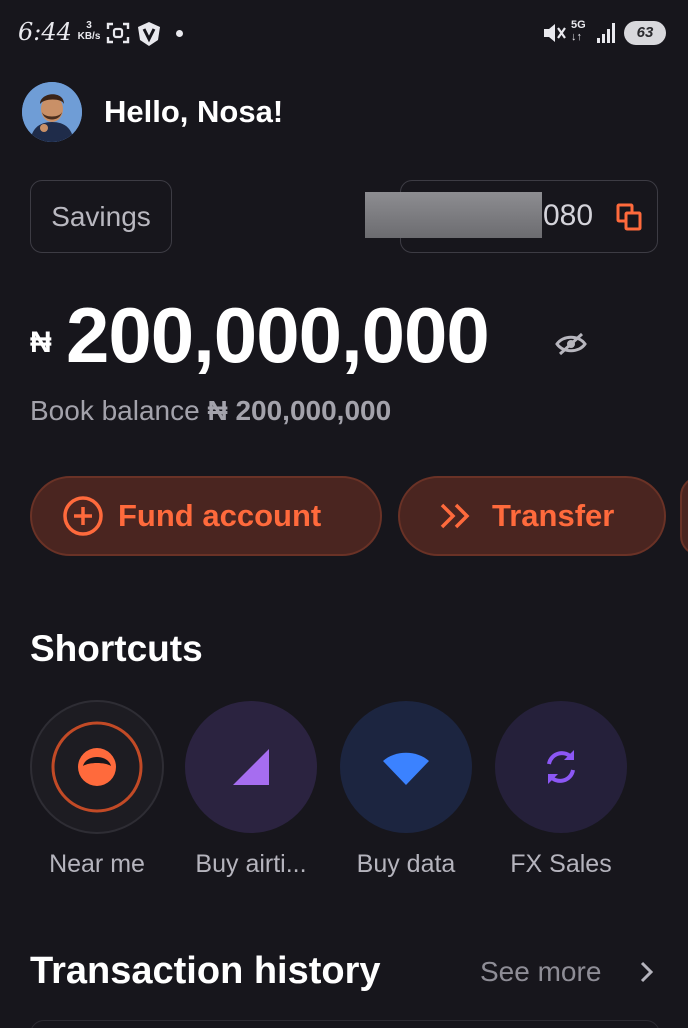 The image size is (688, 1028). I want to click on double-chevron-right-icon, so click(455, 516).